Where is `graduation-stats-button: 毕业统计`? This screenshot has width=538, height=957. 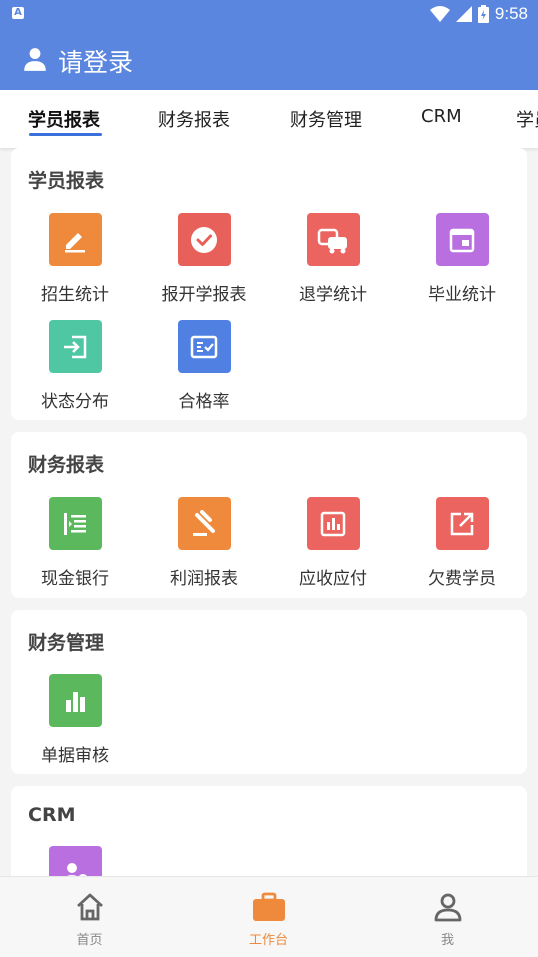
graduation-stats-button: 毕业统计 is located at coordinates (462, 259).